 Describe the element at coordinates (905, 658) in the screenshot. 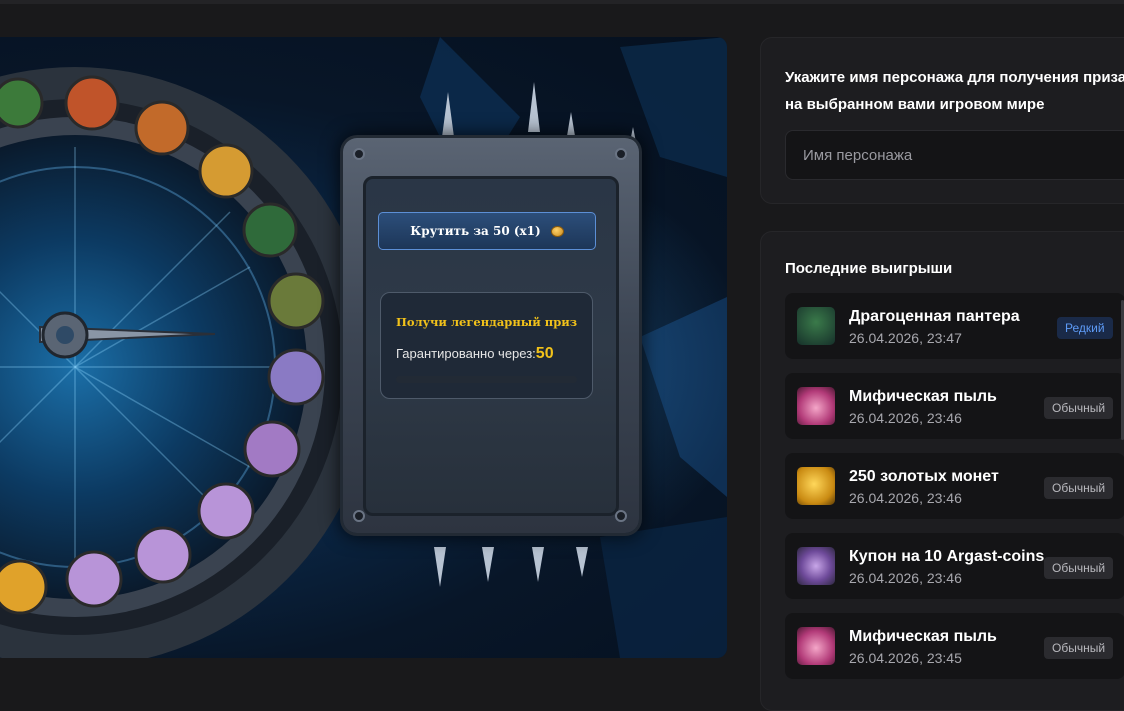

I see `win-date: 26.04.2026, 23:45` at that location.